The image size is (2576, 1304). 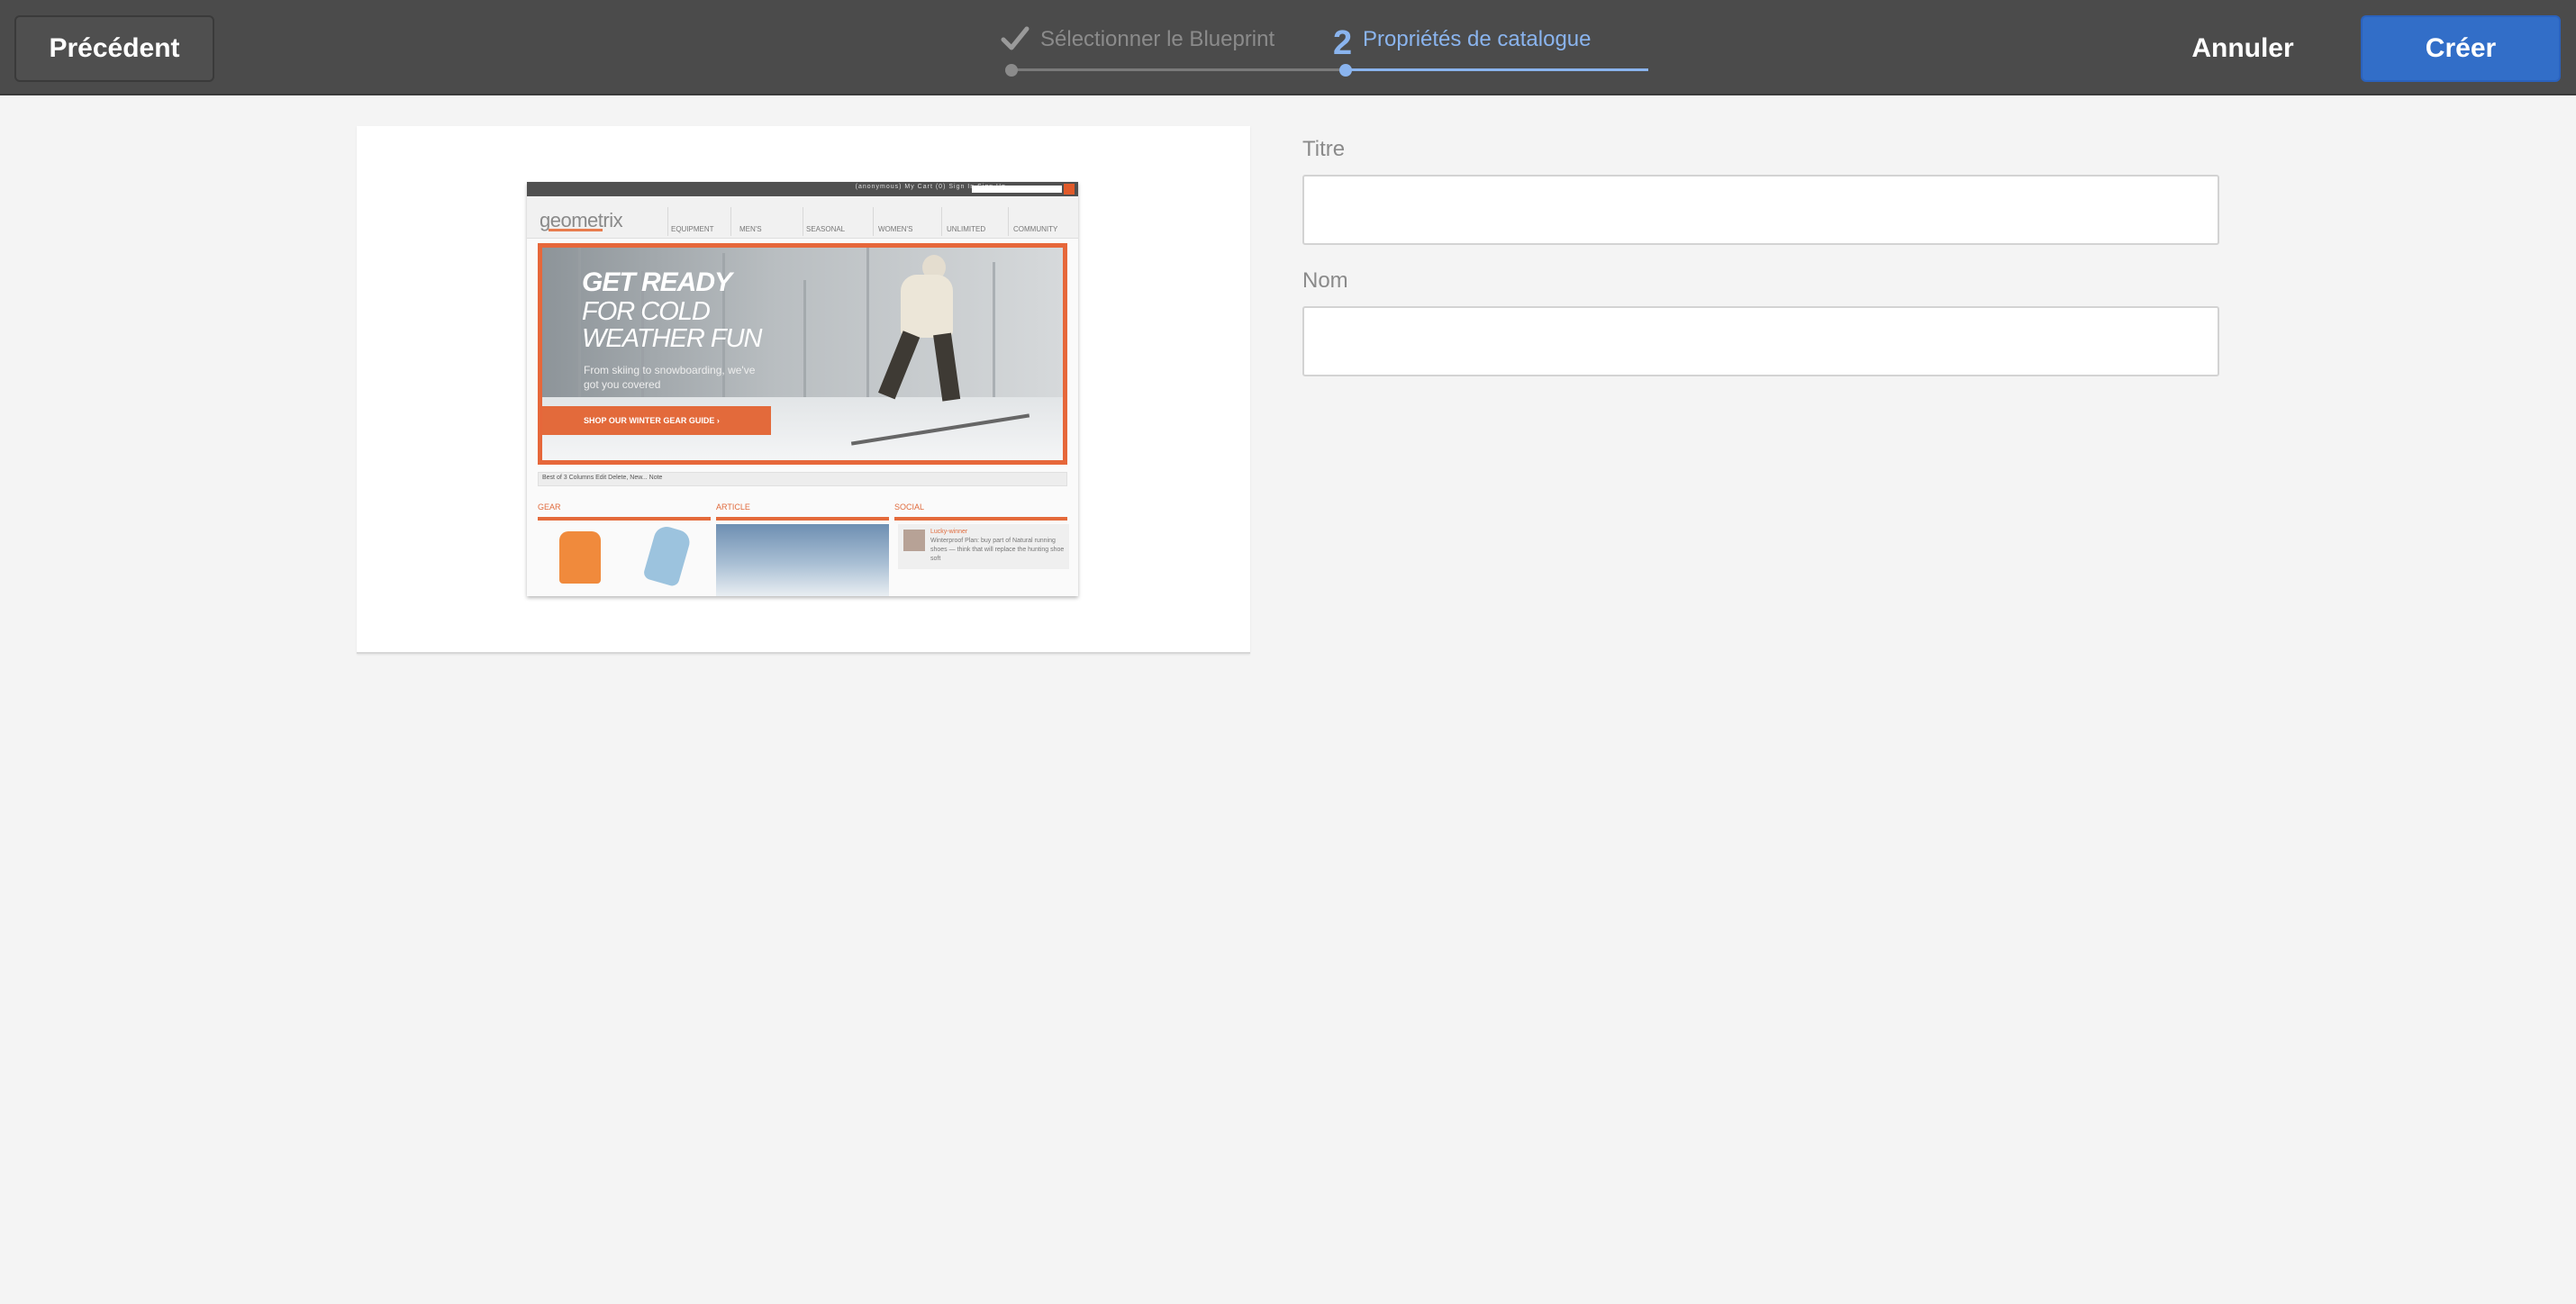 What do you see at coordinates (949, 532) in the screenshot?
I see `thumb-social-name: Lucky-winner` at bounding box center [949, 532].